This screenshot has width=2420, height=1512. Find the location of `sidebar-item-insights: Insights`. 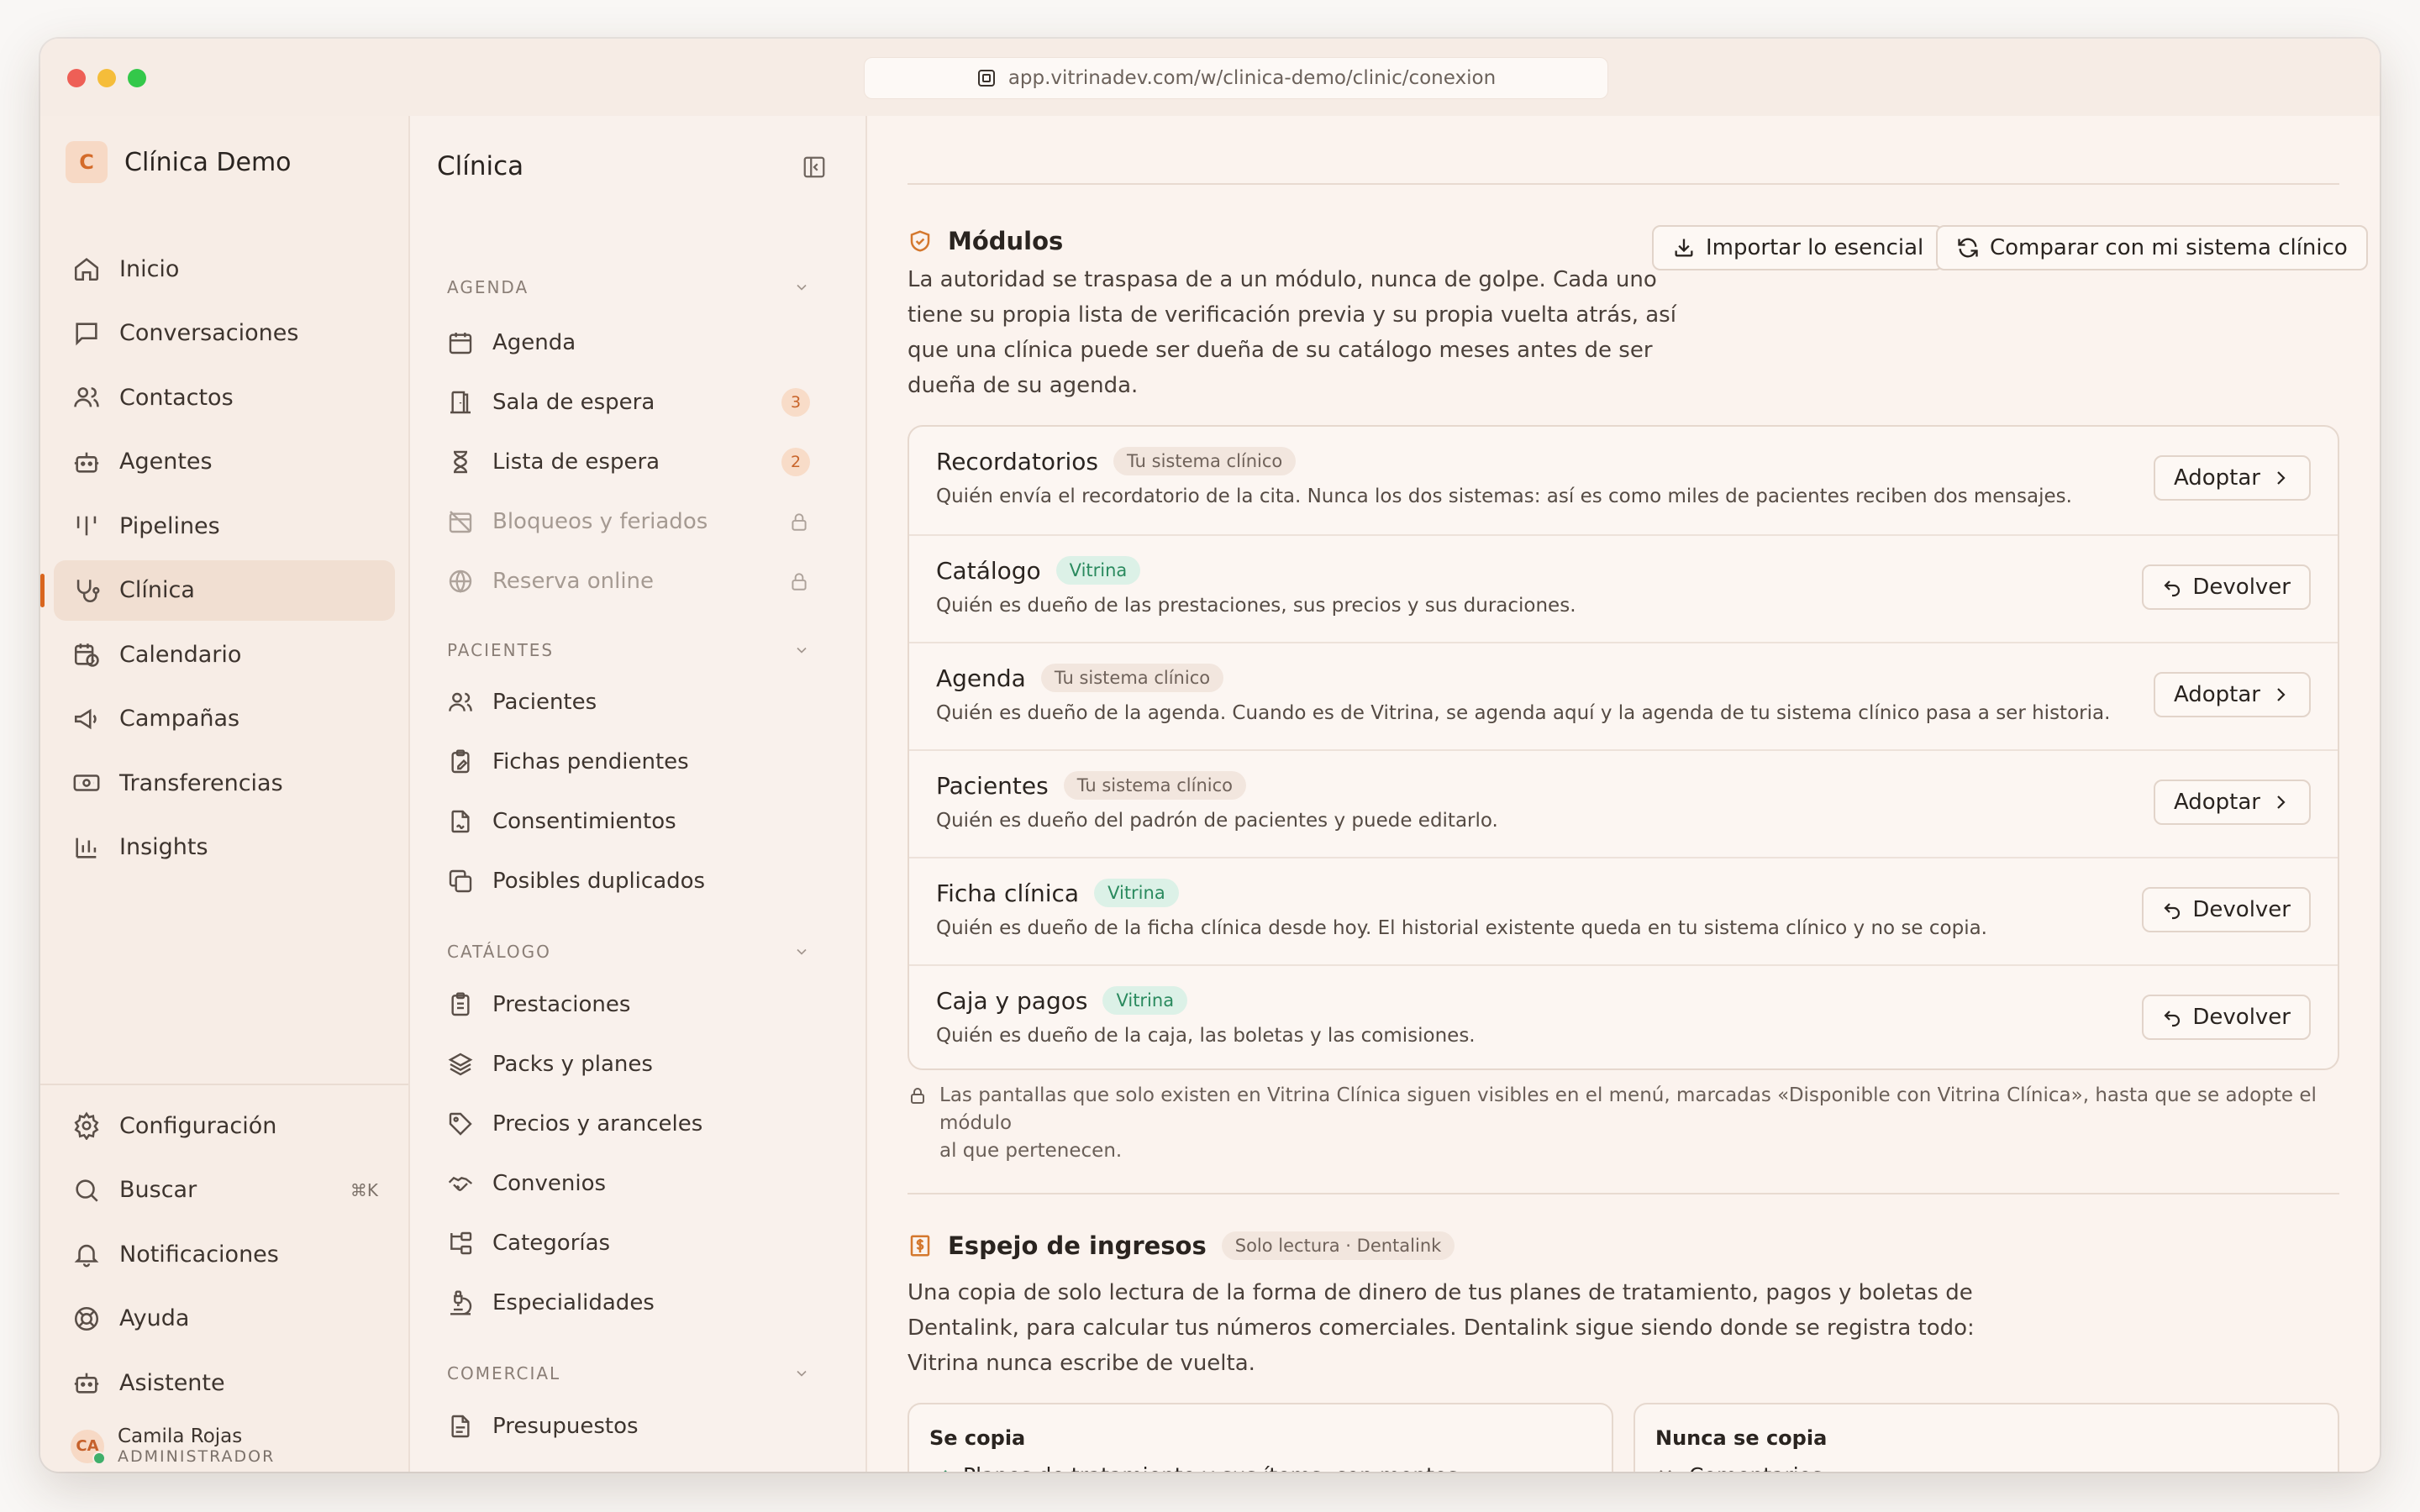

sidebar-item-insights: Insights is located at coordinates (225, 847).